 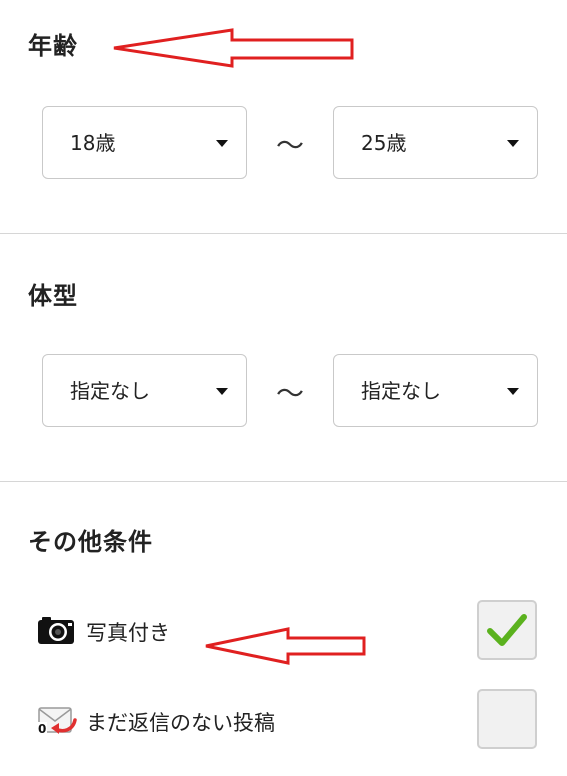 What do you see at coordinates (56, 630) in the screenshot?
I see `camera-icon` at bounding box center [56, 630].